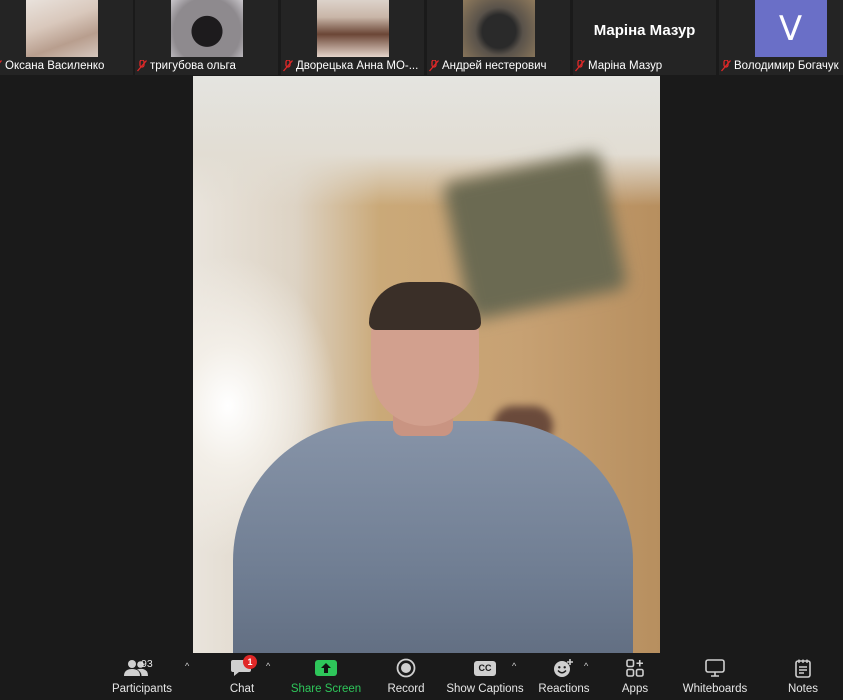 This screenshot has width=843, height=700. Describe the element at coordinates (715, 689) in the screenshot. I see `whiteboards-label: Whiteboards` at that location.